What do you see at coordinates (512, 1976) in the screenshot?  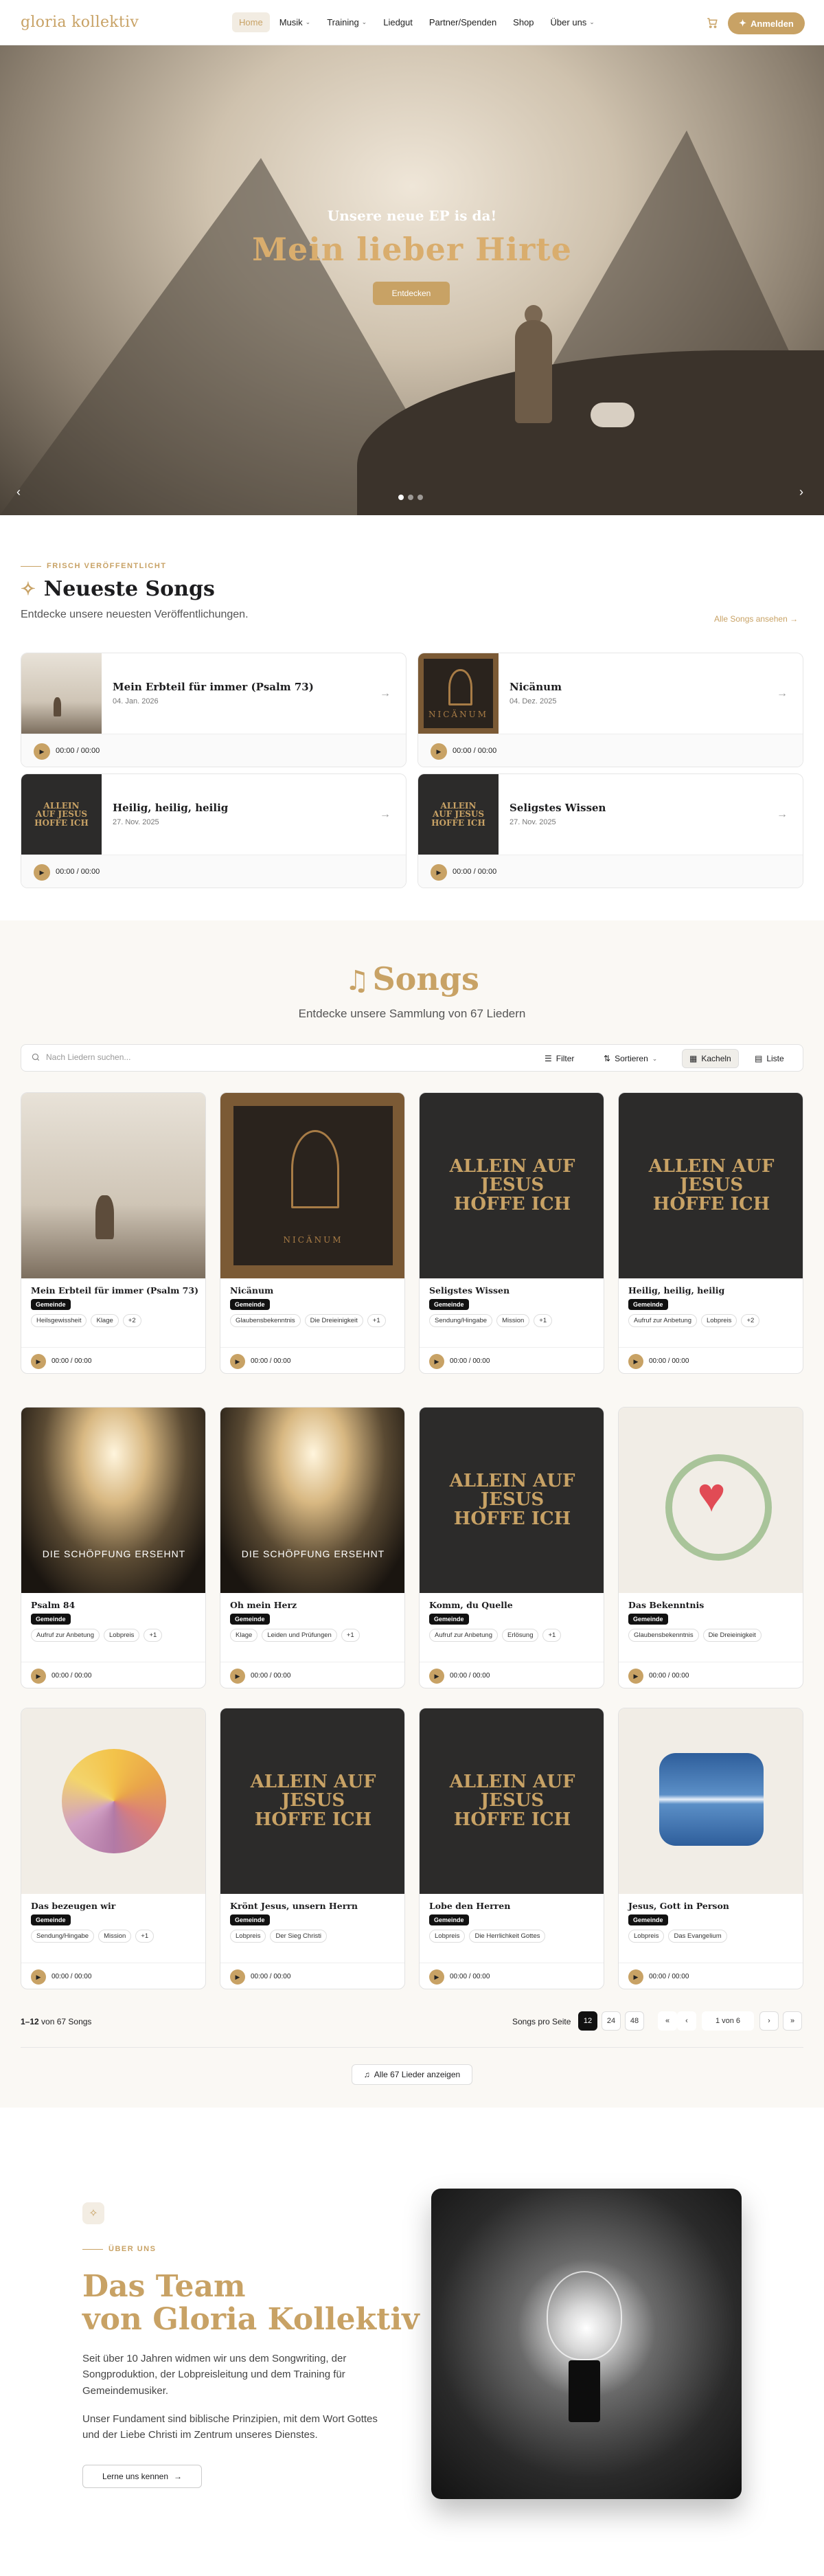 I see `audio-player: ▶ 00:00 / 00:00` at bounding box center [512, 1976].